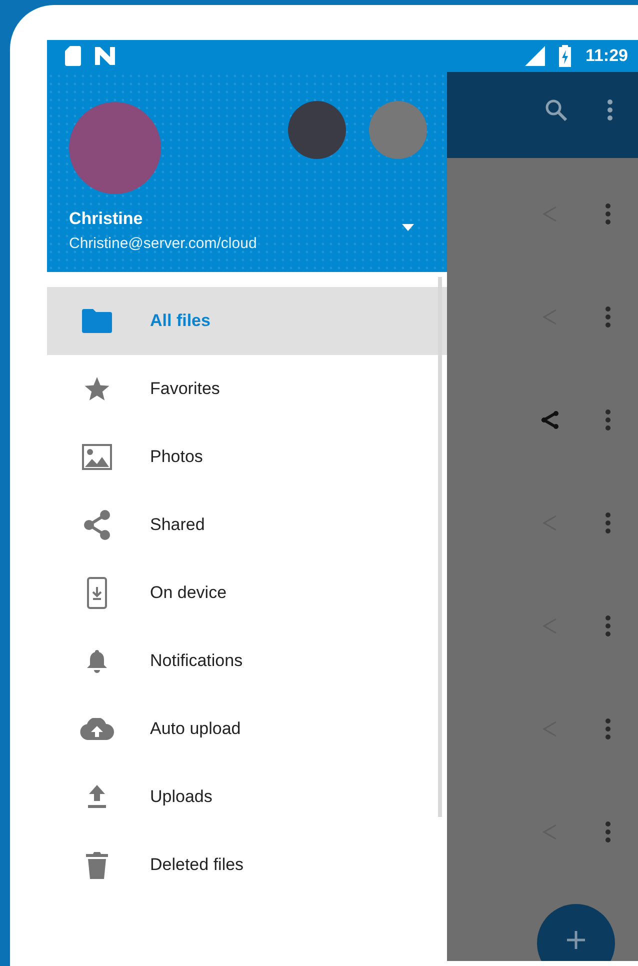 The width and height of the screenshot is (638, 966). Describe the element at coordinates (247, 389) in the screenshot. I see `menu-item: Favorites` at that location.